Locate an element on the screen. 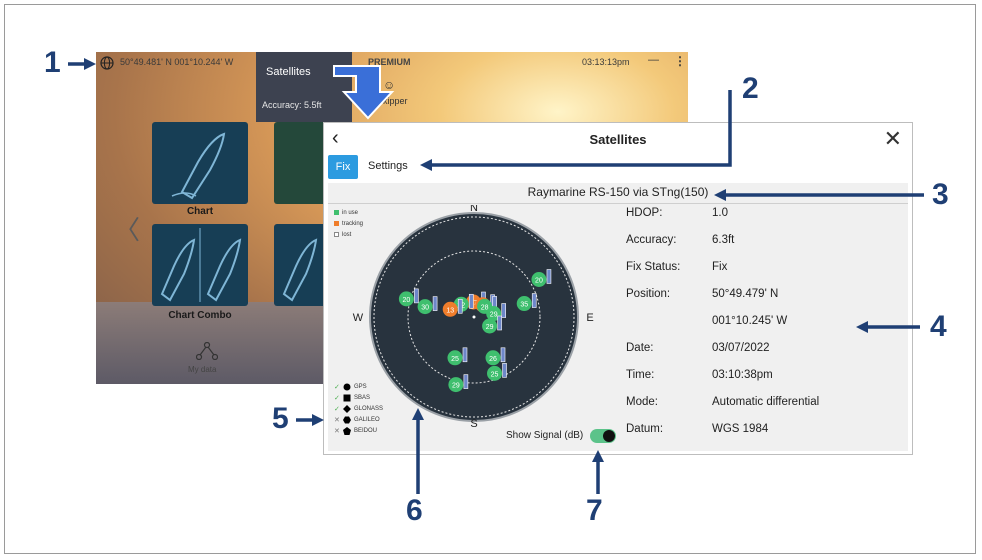 The width and height of the screenshot is (982, 560). callout-3: 3 is located at coordinates (940, 194).